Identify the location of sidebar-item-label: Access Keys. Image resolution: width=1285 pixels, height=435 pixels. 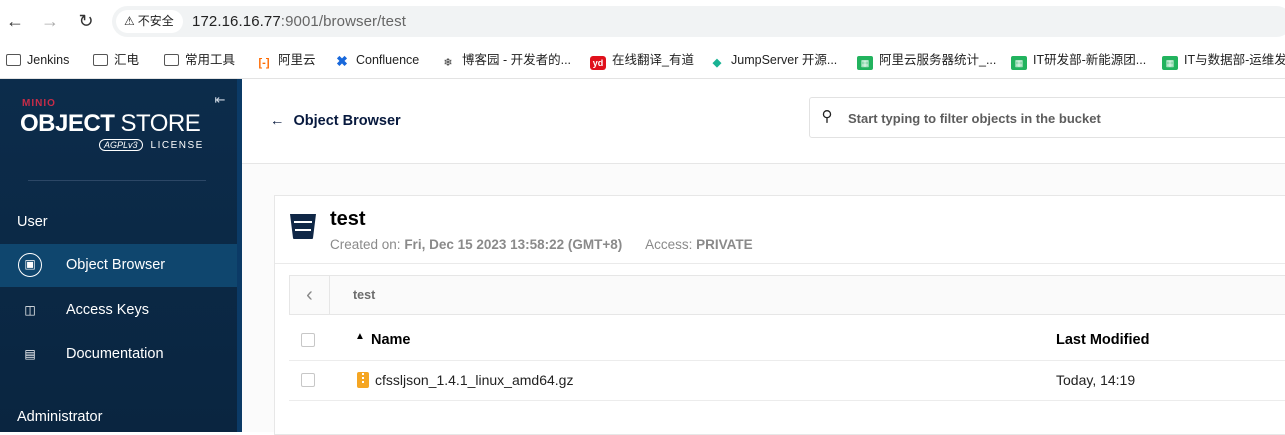
(107, 310).